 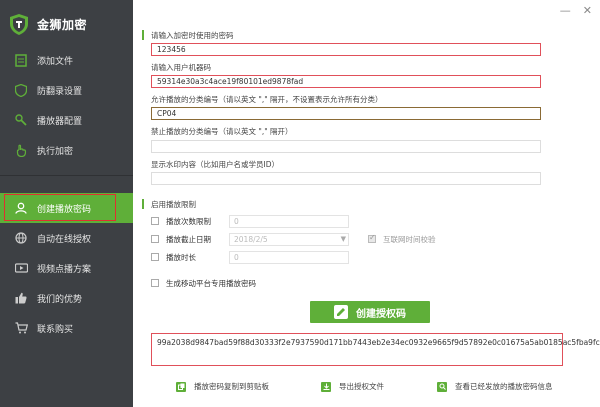 What do you see at coordinates (346, 81) in the screenshot?
I see `machine-code-input: 59314e30a3c4ace19f80101ed9878fad` at bounding box center [346, 81].